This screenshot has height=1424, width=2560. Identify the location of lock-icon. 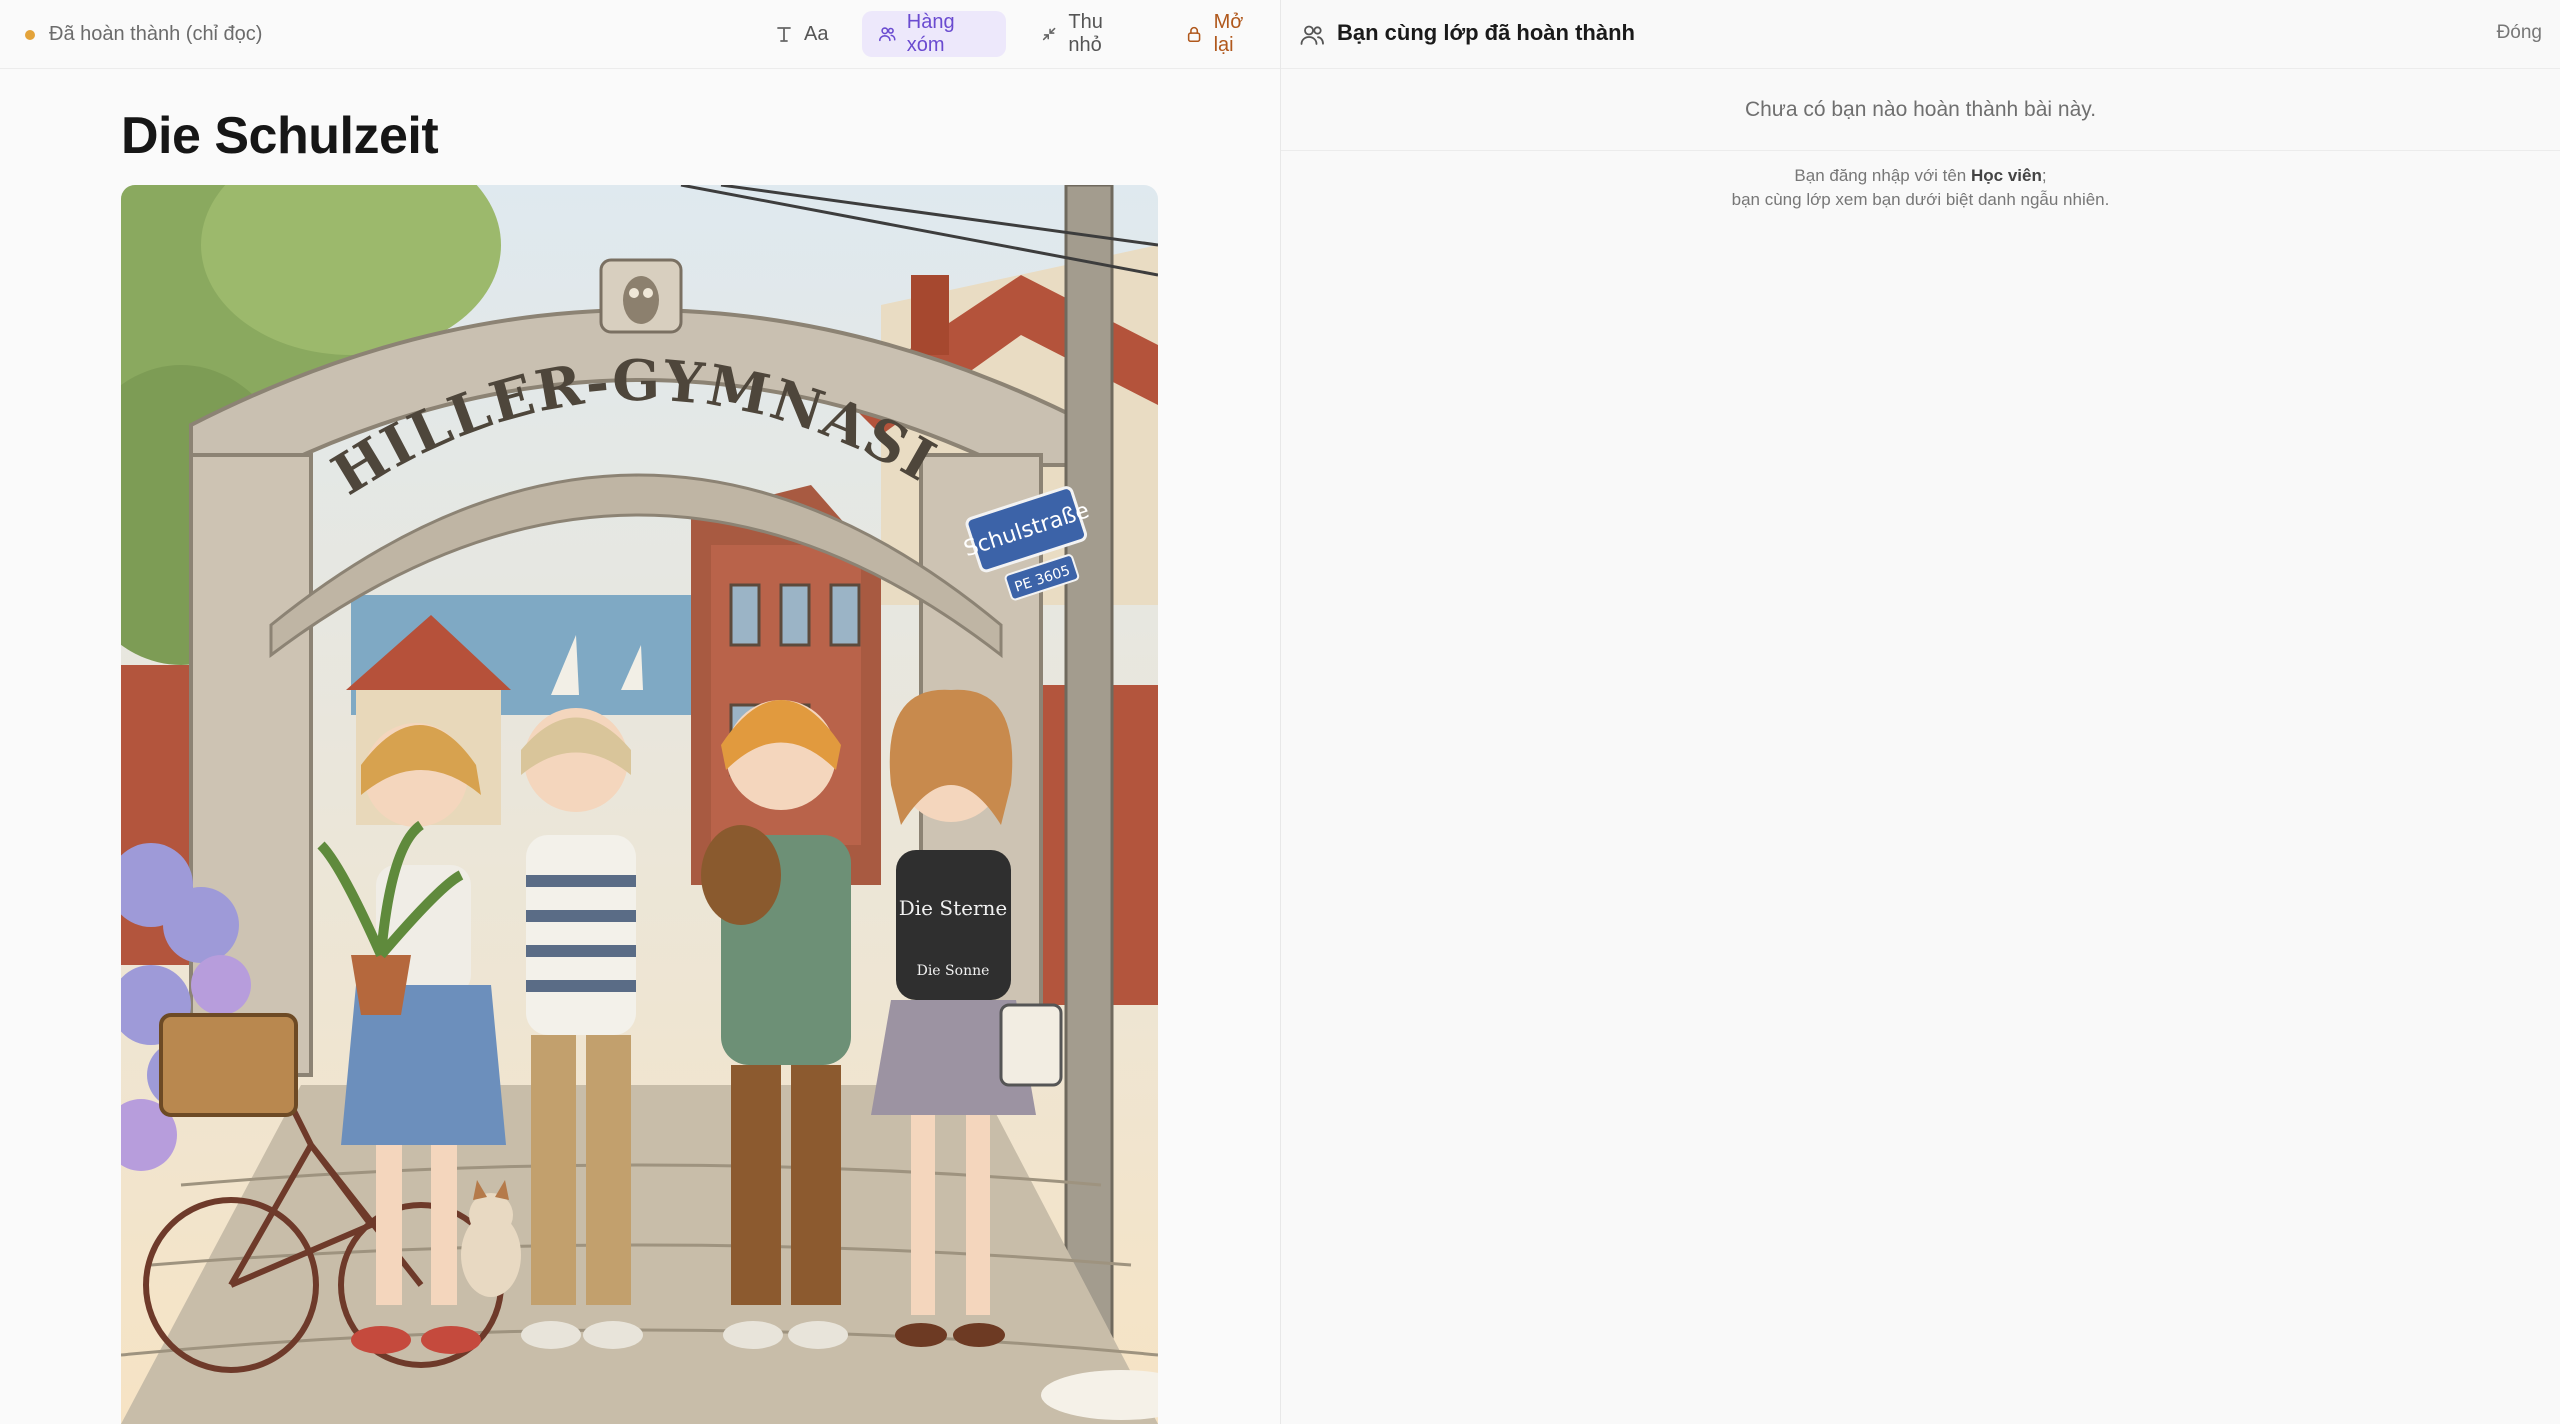
(1194, 34).